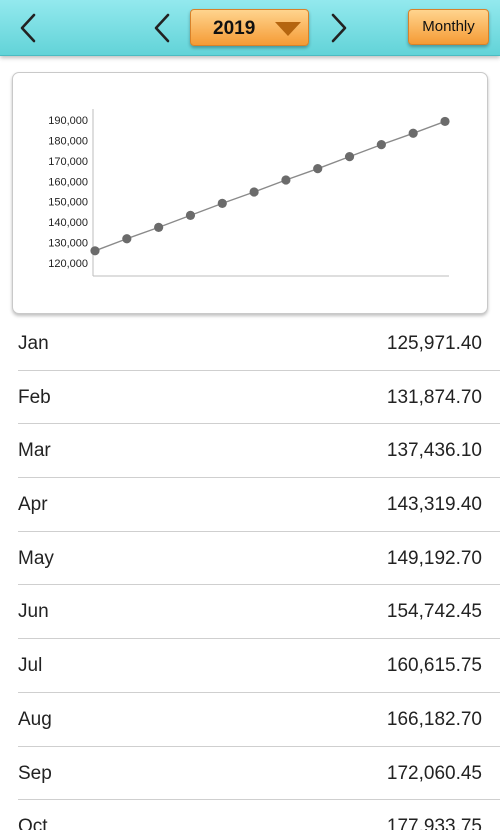 Image resolution: width=500 pixels, height=830 pixels. Describe the element at coordinates (259, 815) in the screenshot. I see `list-item: Oct 177,933.75` at that location.